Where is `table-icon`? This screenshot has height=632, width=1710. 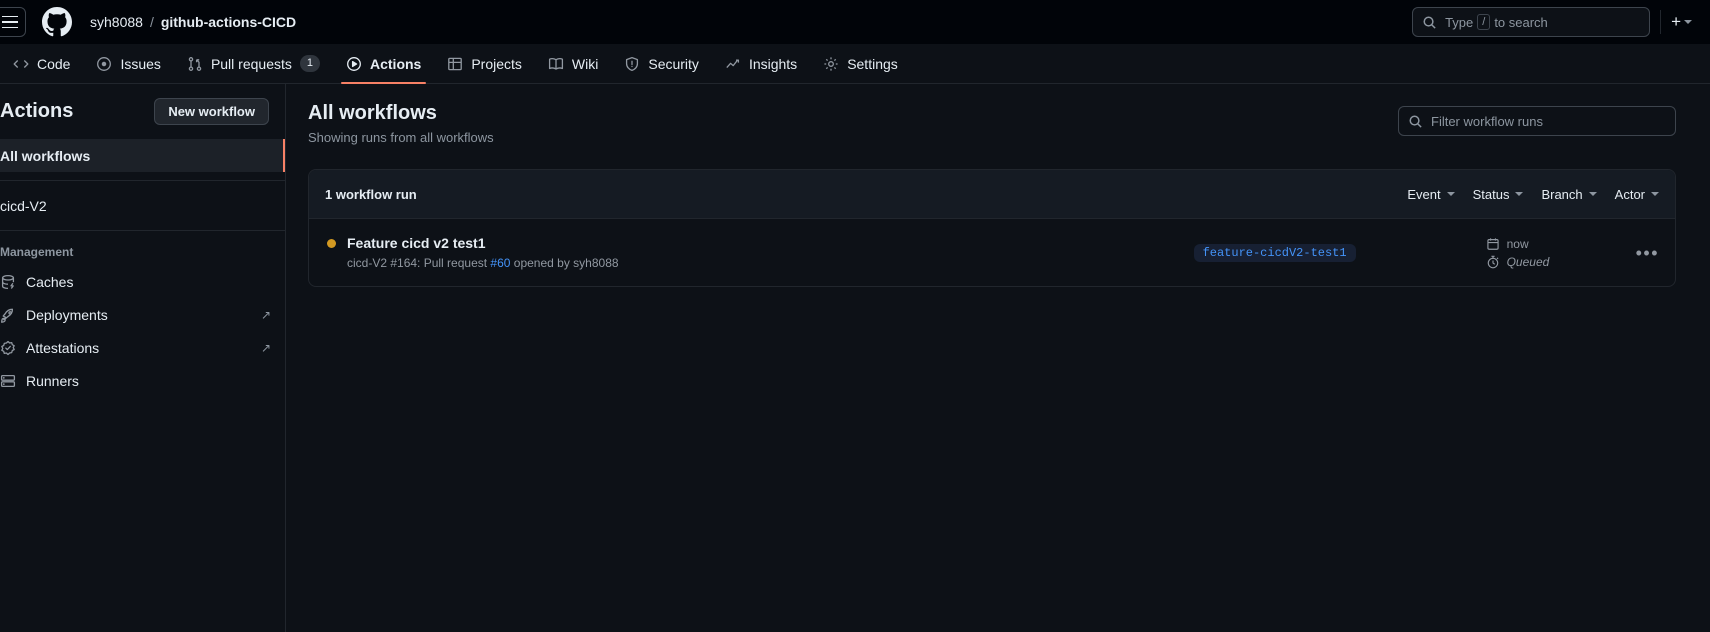 table-icon is located at coordinates (455, 64).